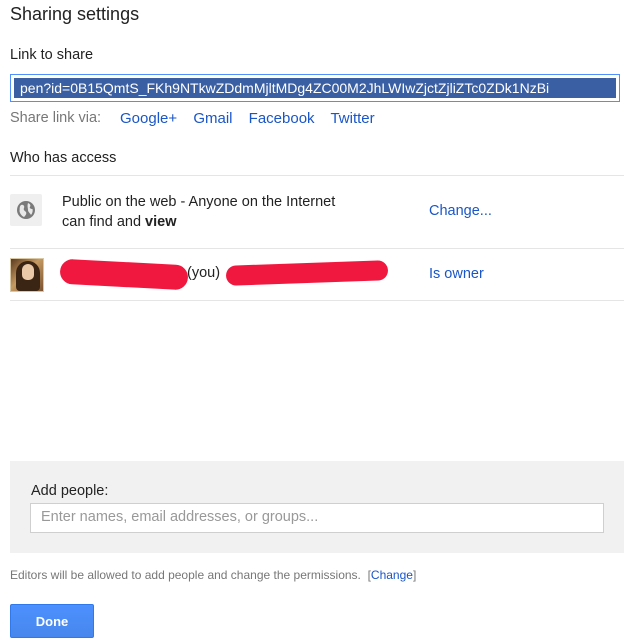 The width and height of the screenshot is (628, 640). What do you see at coordinates (75, 14) in the screenshot?
I see `dialog-title: Sharing settings` at bounding box center [75, 14].